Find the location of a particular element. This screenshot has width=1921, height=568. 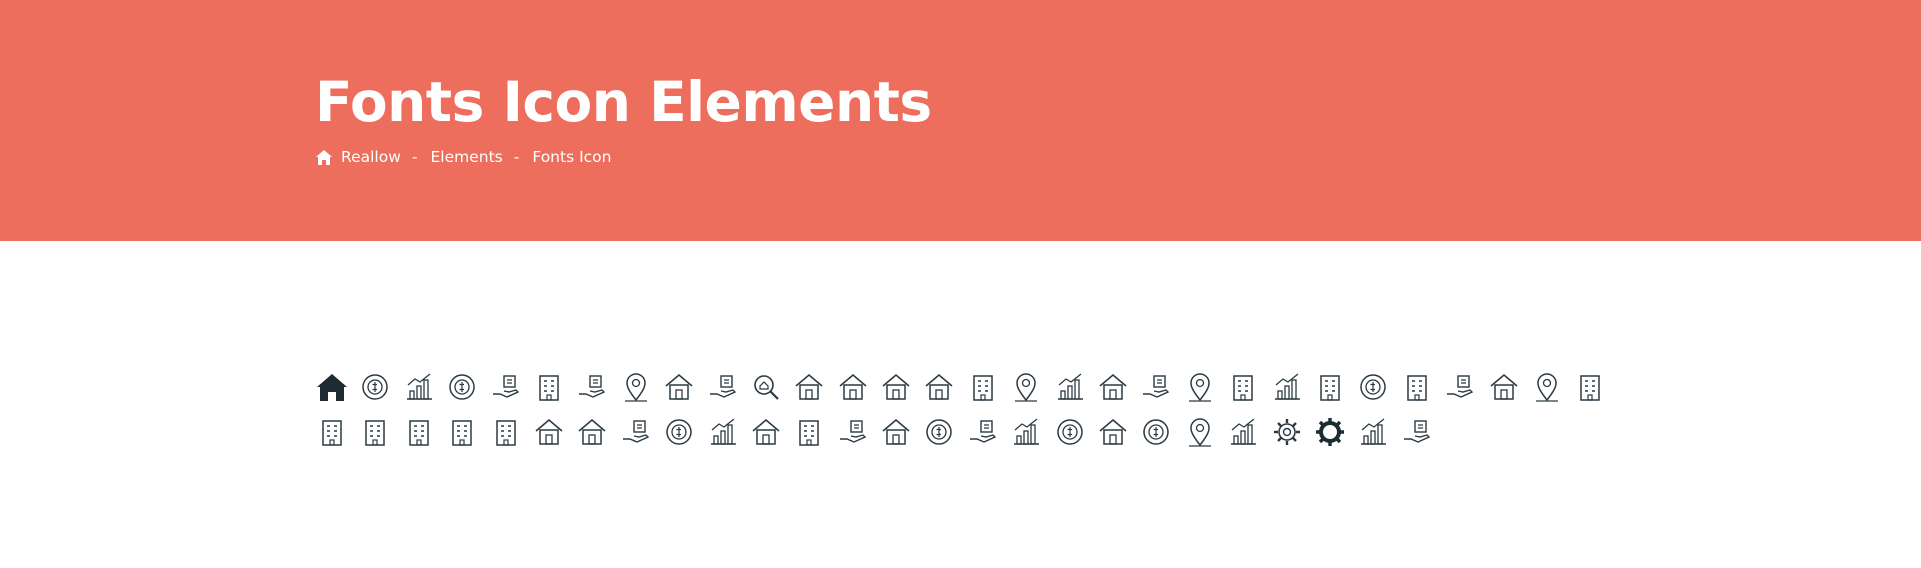

house-for-sale-icon is located at coordinates (939, 387).